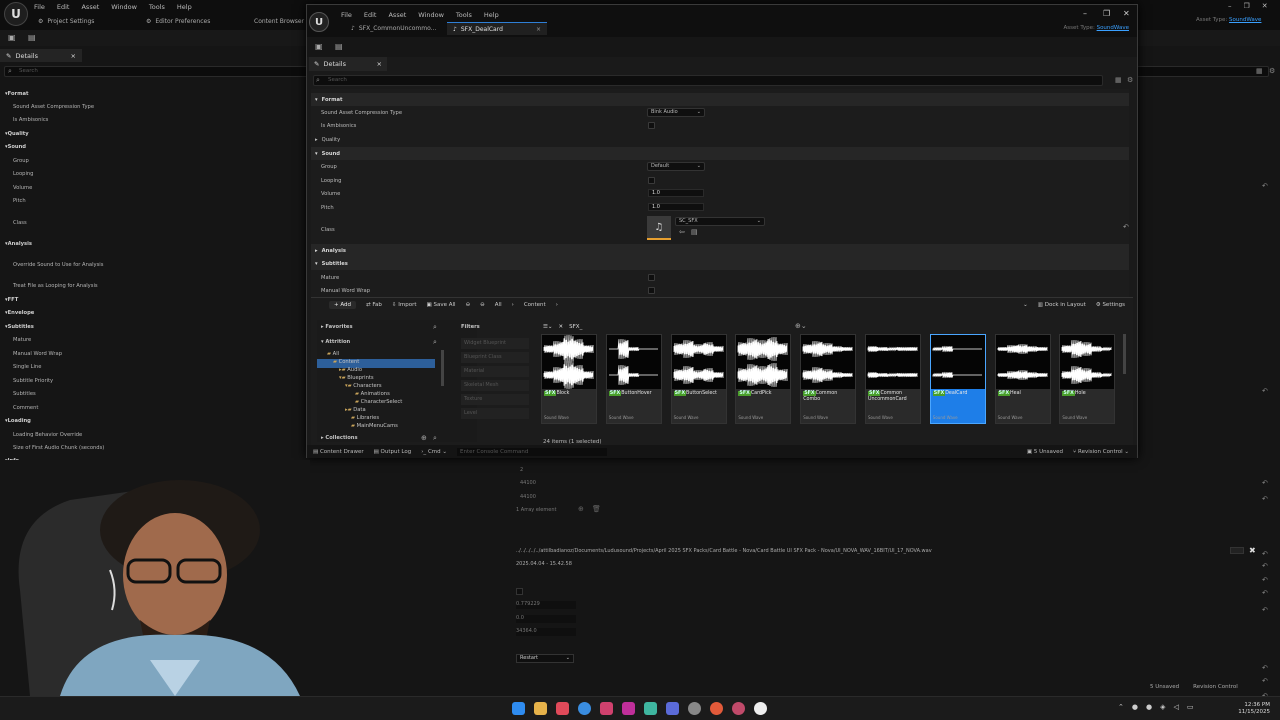 This screenshot has height=720, width=1280. I want to click on unsaved-indicator: ▣ 5 Unsaved, so click(1045, 452).